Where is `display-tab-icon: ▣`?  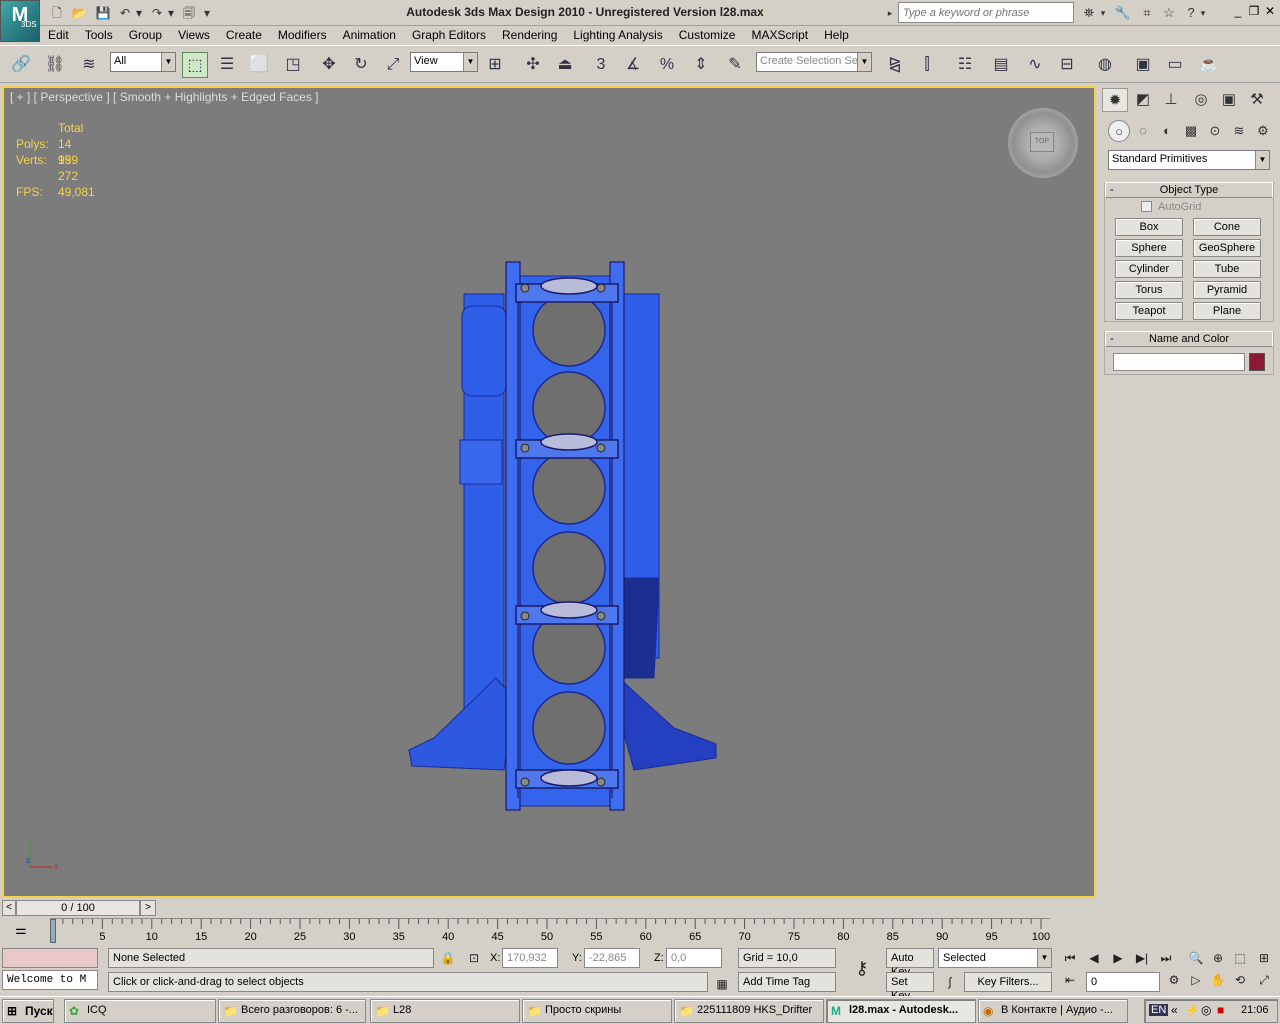
display-tab-icon: ▣ is located at coordinates (1229, 100).